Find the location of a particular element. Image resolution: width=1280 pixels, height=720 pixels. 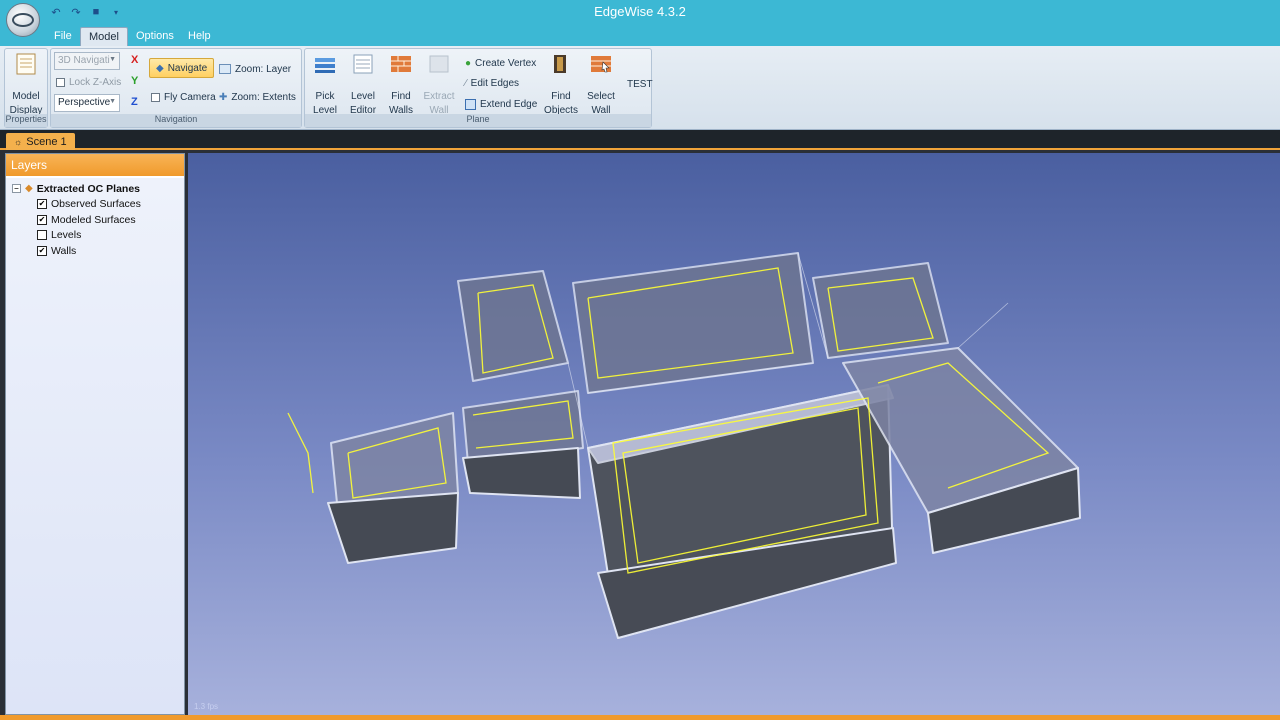

plane-group-label: Plane is located at coordinates (478, 120).